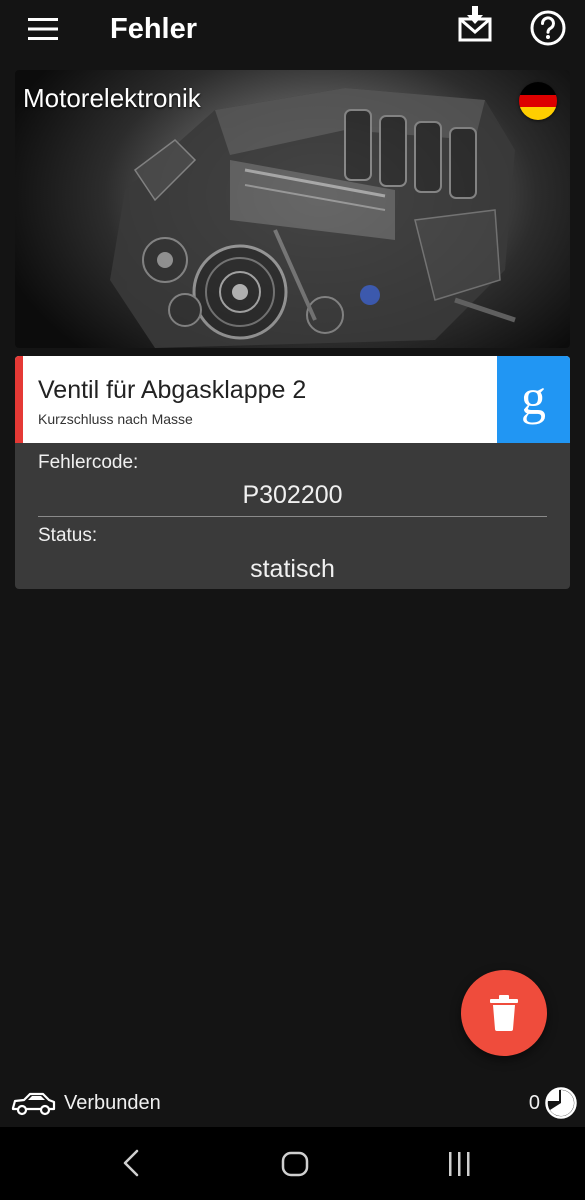 The image size is (585, 1200). I want to click on connection-status-text: Verbunden, so click(112, 1103).